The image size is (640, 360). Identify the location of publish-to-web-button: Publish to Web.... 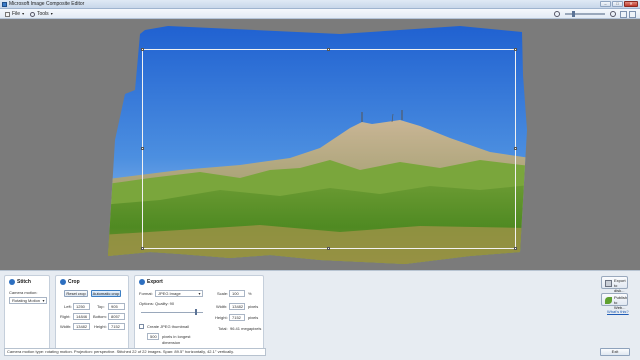
(614, 301).